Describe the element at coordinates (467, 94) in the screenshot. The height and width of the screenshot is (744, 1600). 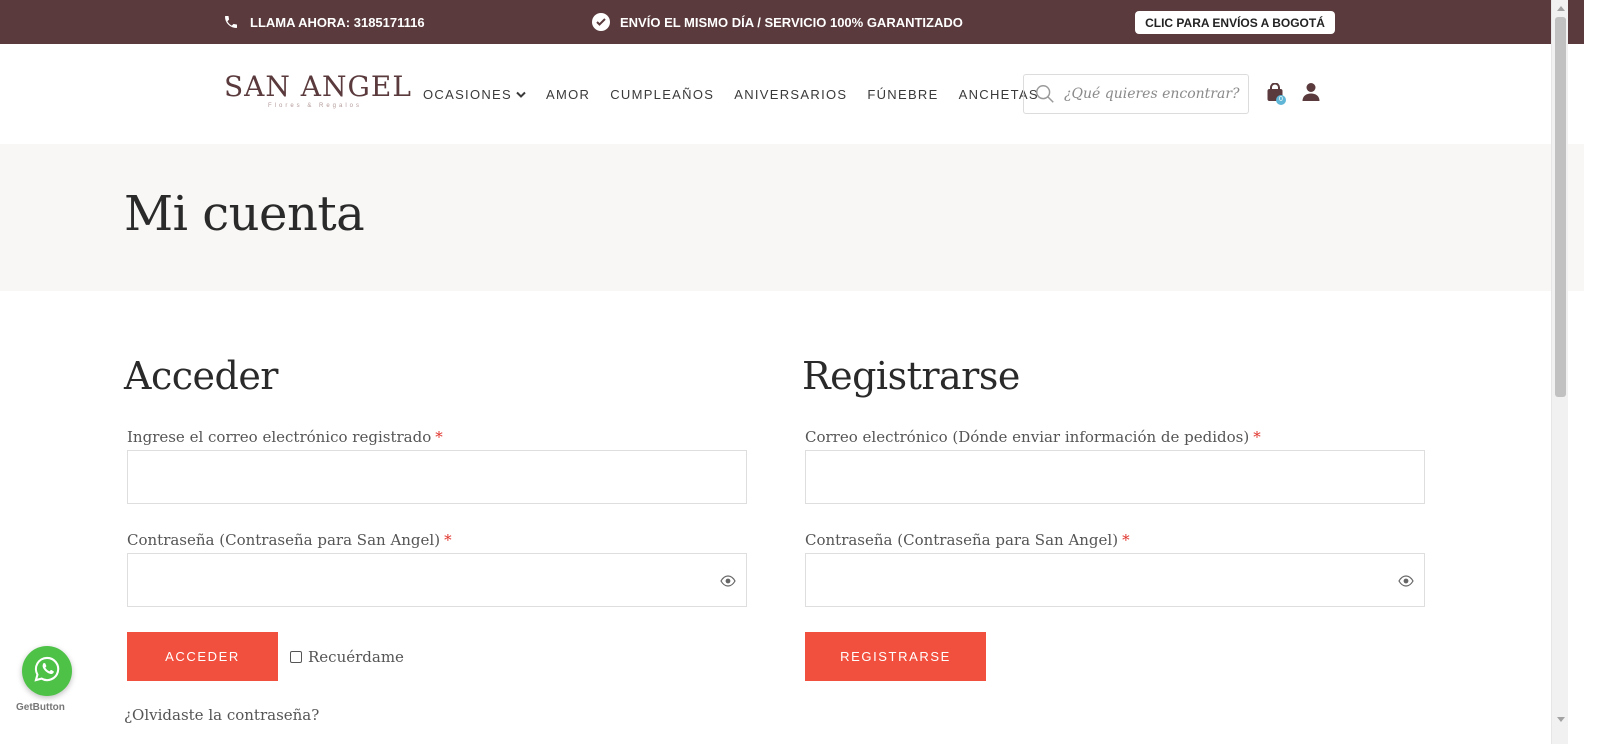
I see `nav-label: OCASIONES` at that location.